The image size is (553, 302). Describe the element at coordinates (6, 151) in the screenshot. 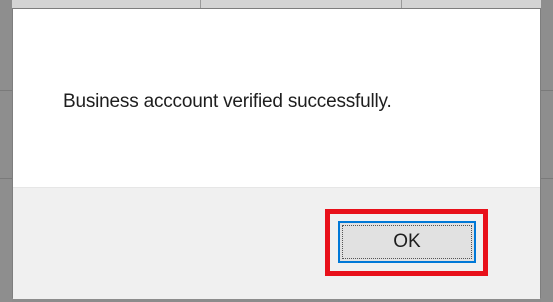

I see `background-page-left` at that location.